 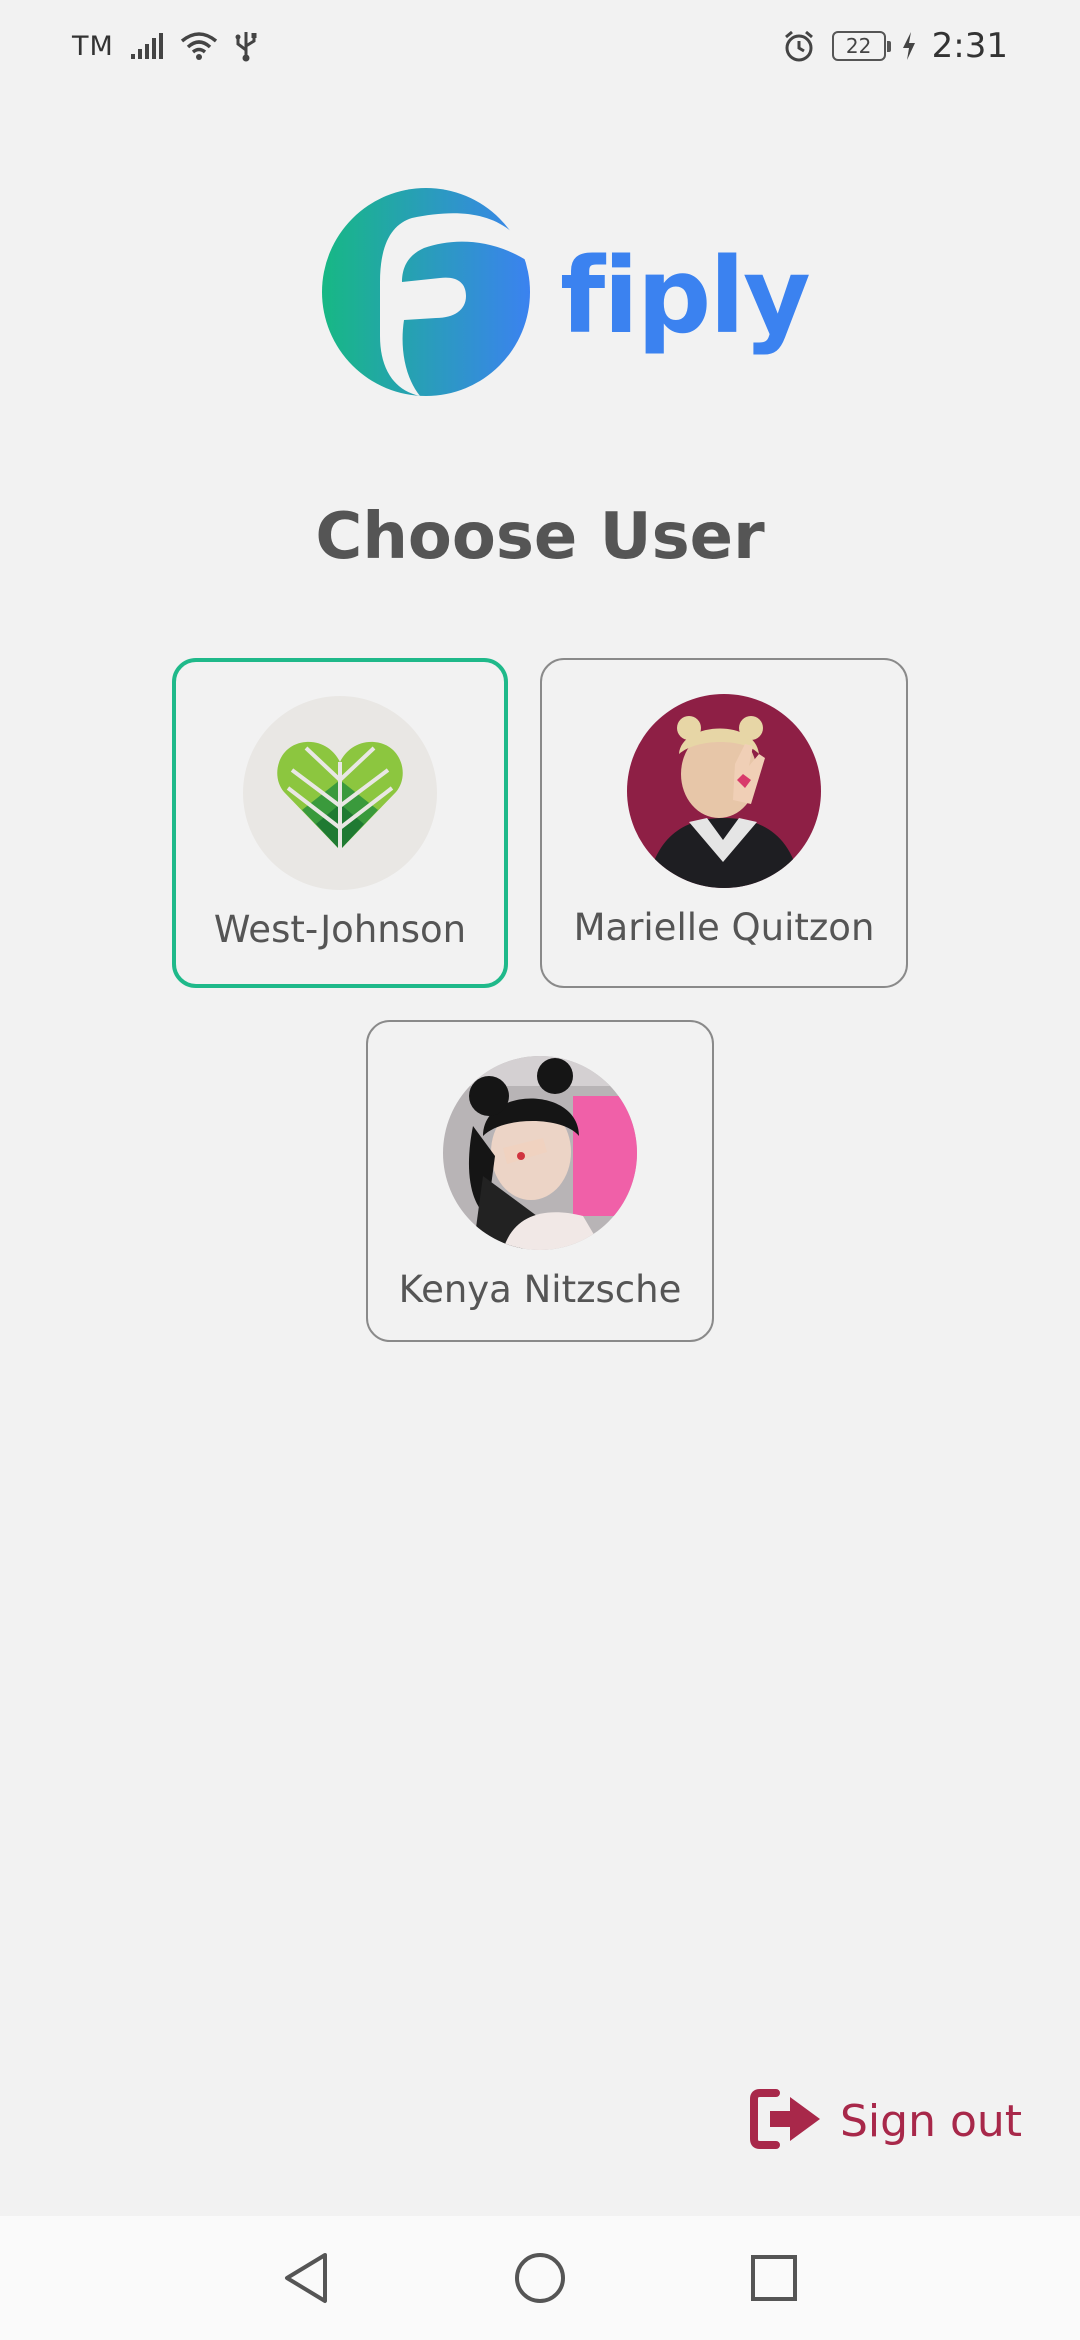 I want to click on sign-out-label: Sign out, so click(x=931, y=2121).